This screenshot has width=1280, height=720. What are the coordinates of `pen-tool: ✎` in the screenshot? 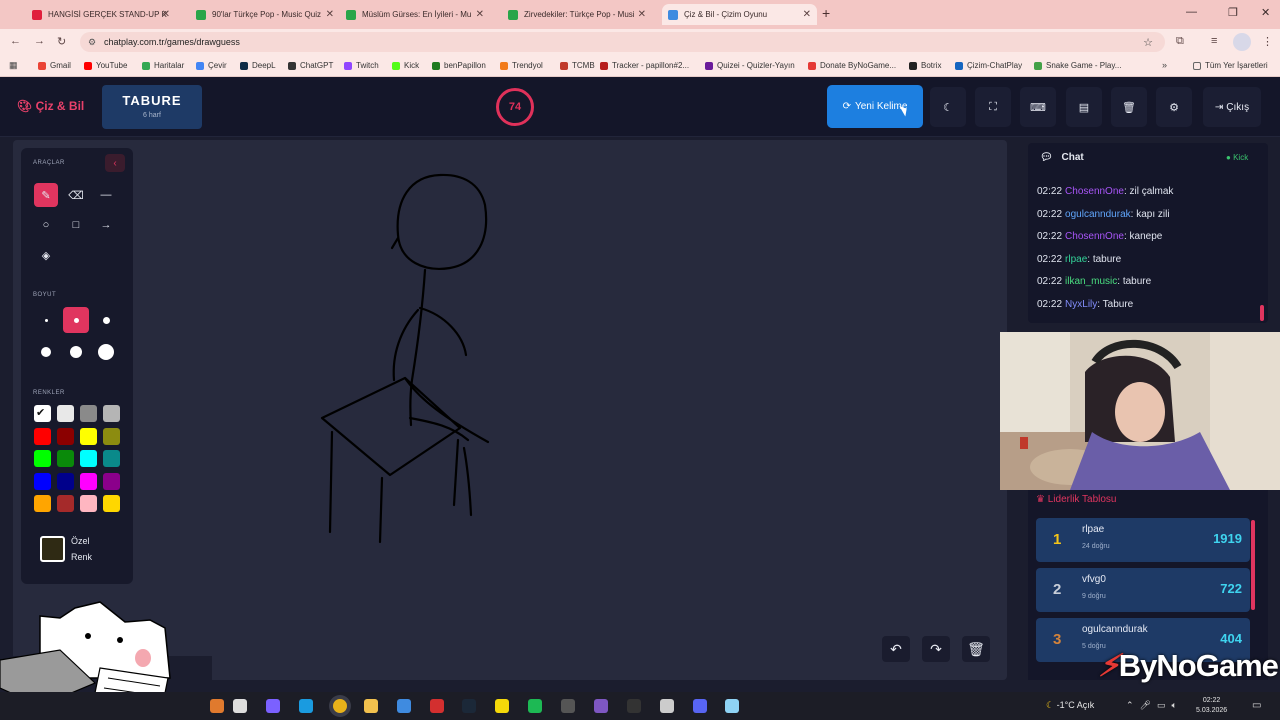 It's located at (46, 195).